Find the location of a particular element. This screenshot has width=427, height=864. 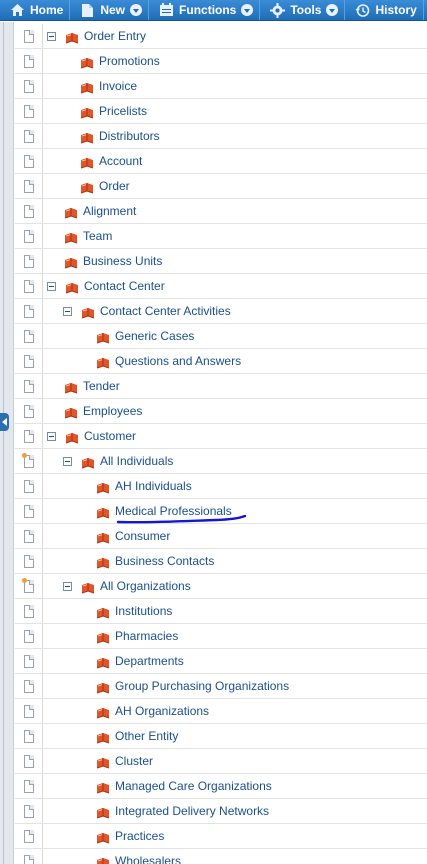

tree-node: Employees is located at coordinates (103, 411).